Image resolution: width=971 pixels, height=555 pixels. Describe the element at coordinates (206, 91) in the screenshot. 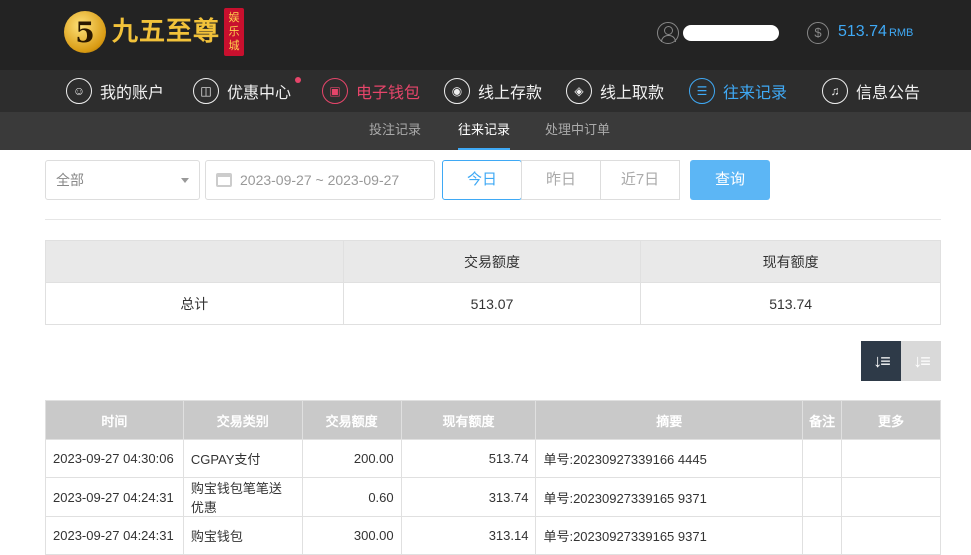

I see `gift-icon: ◫` at that location.